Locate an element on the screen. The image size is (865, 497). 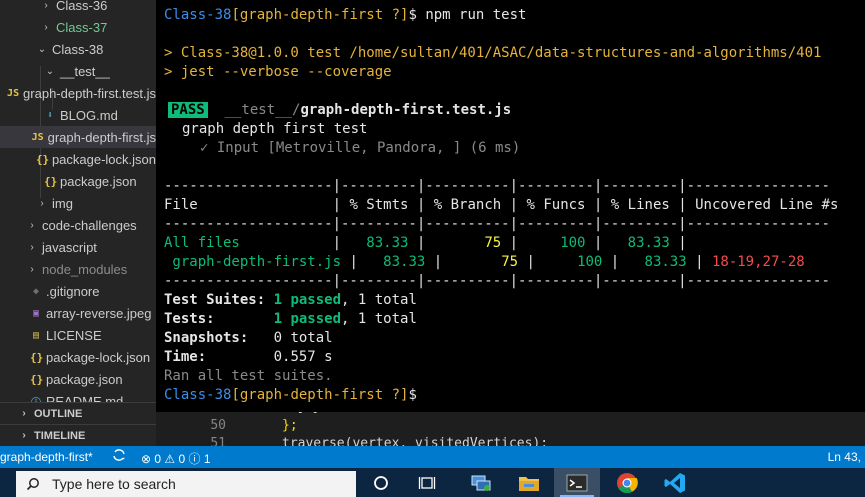
file-label: graph-depth-first.test.js is located at coordinates (89, 93).